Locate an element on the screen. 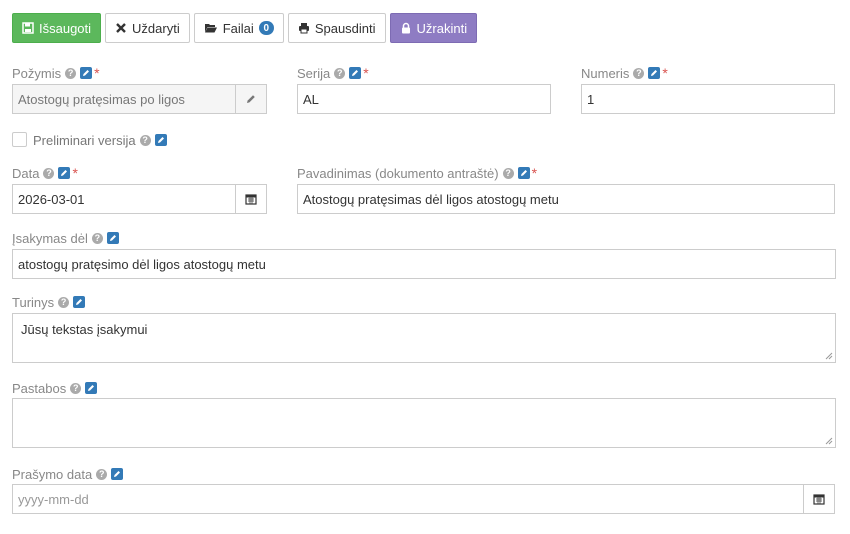 This screenshot has width=850, height=534. prasymo-data-label-group: Prašymo data ? is located at coordinates (68, 474).